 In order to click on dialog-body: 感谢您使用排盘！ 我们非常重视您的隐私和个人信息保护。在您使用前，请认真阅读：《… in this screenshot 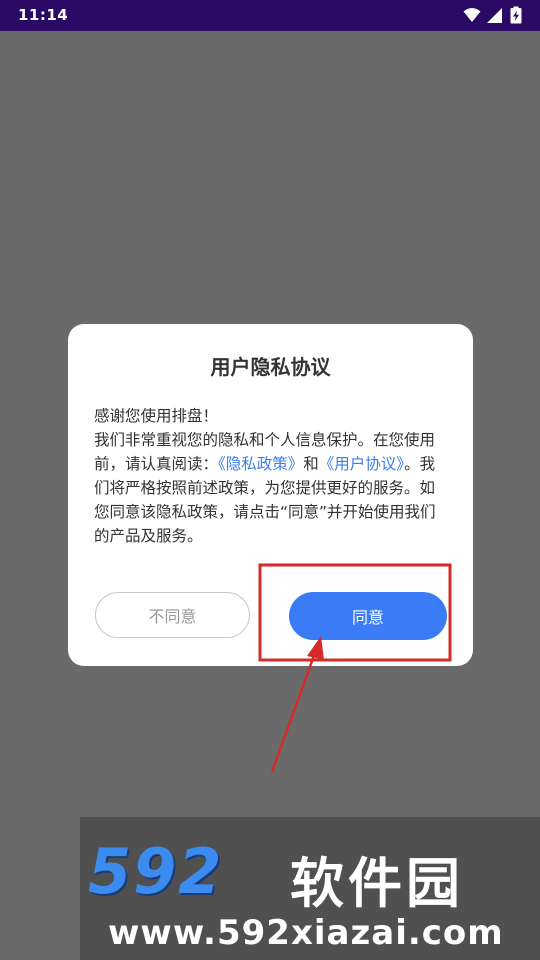, I will do `click(272, 476)`.